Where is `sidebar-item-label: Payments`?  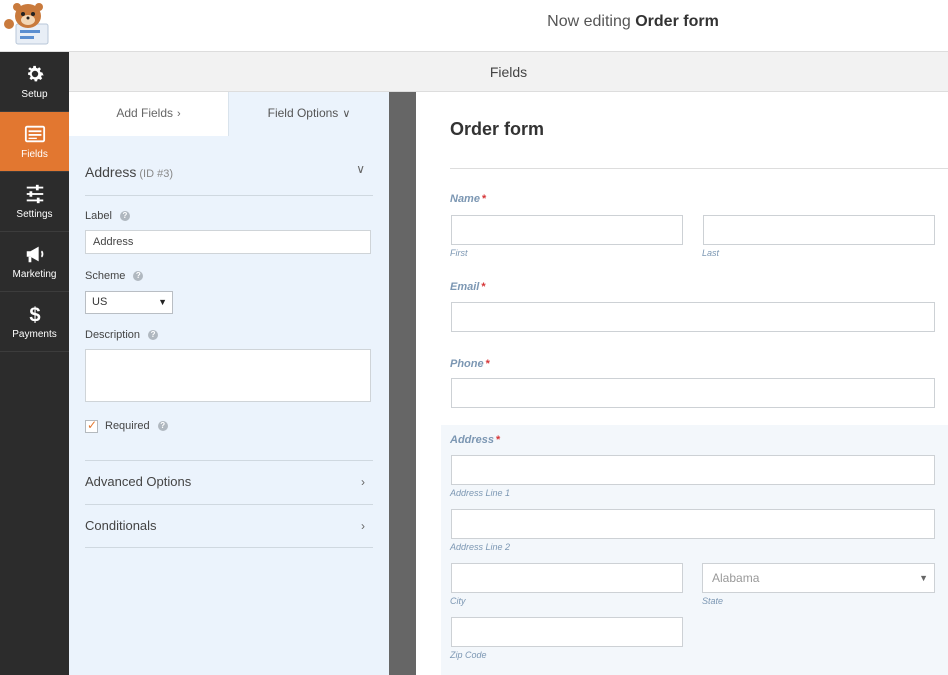
sidebar-item-label: Payments is located at coordinates (34, 334).